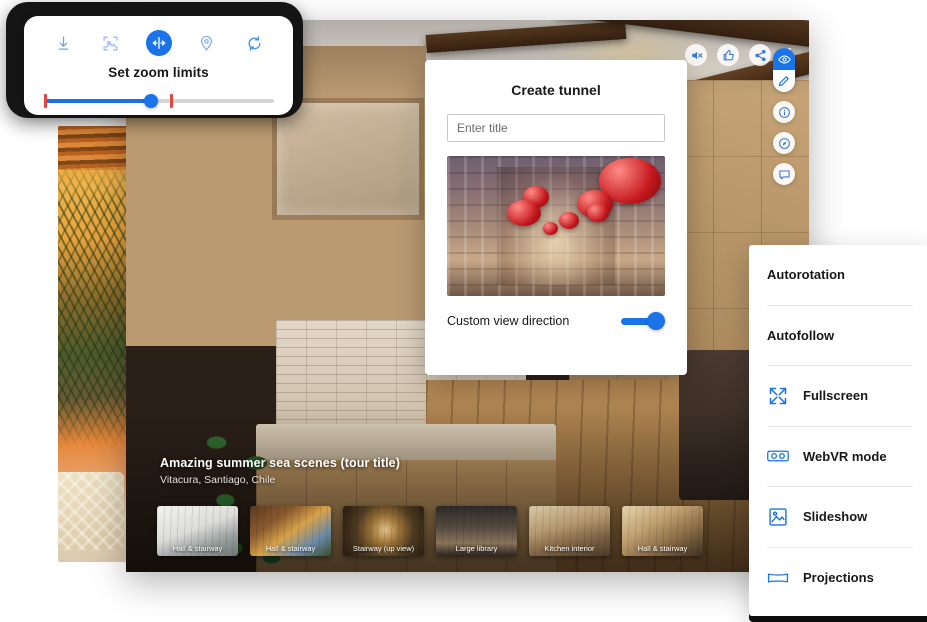 This screenshot has width=927, height=622. I want to click on webvr-icon, so click(778, 456).